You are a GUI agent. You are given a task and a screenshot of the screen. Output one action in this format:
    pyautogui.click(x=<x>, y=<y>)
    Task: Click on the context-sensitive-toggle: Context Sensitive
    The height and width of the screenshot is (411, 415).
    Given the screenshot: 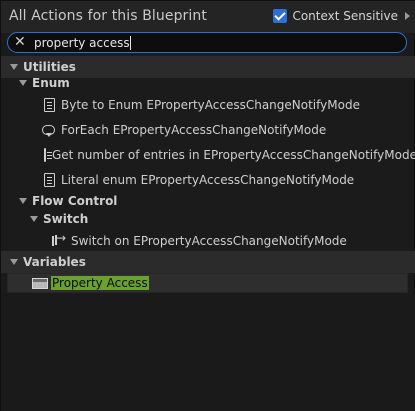 What is the action you would take?
    pyautogui.click(x=341, y=16)
    